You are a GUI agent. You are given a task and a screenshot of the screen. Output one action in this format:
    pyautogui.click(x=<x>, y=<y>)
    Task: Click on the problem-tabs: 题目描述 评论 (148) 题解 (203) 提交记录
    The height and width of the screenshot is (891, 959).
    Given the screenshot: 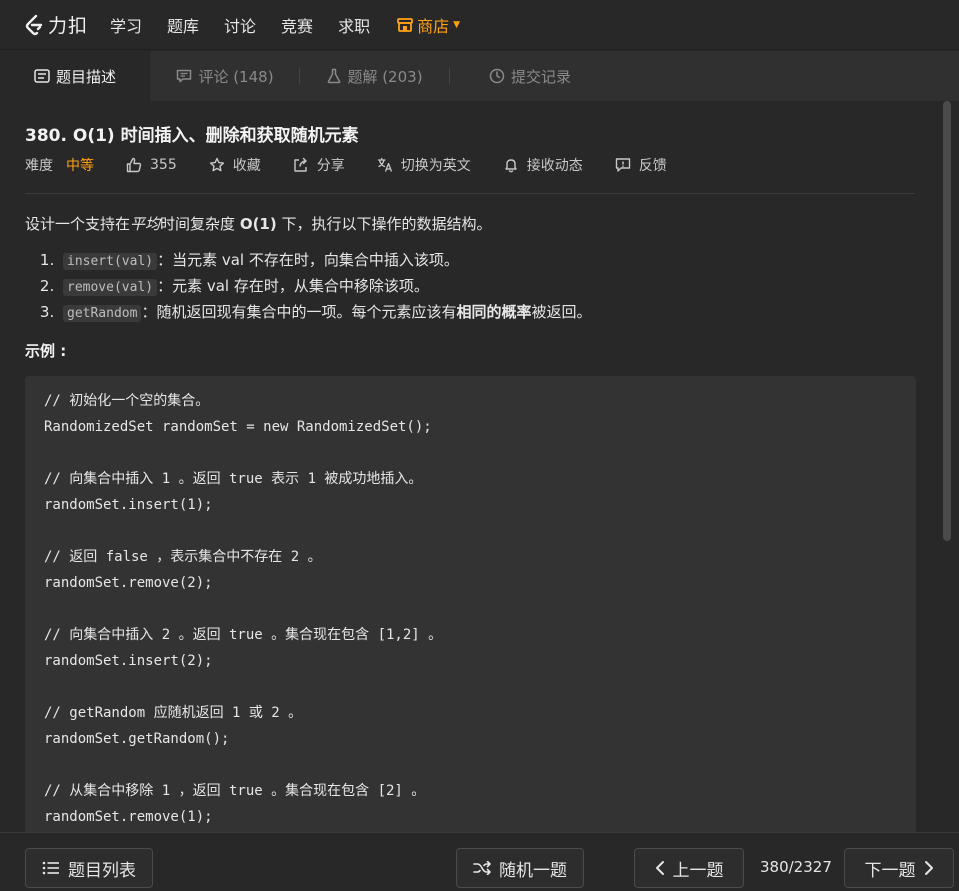 What is the action you would take?
    pyautogui.click(x=479, y=76)
    